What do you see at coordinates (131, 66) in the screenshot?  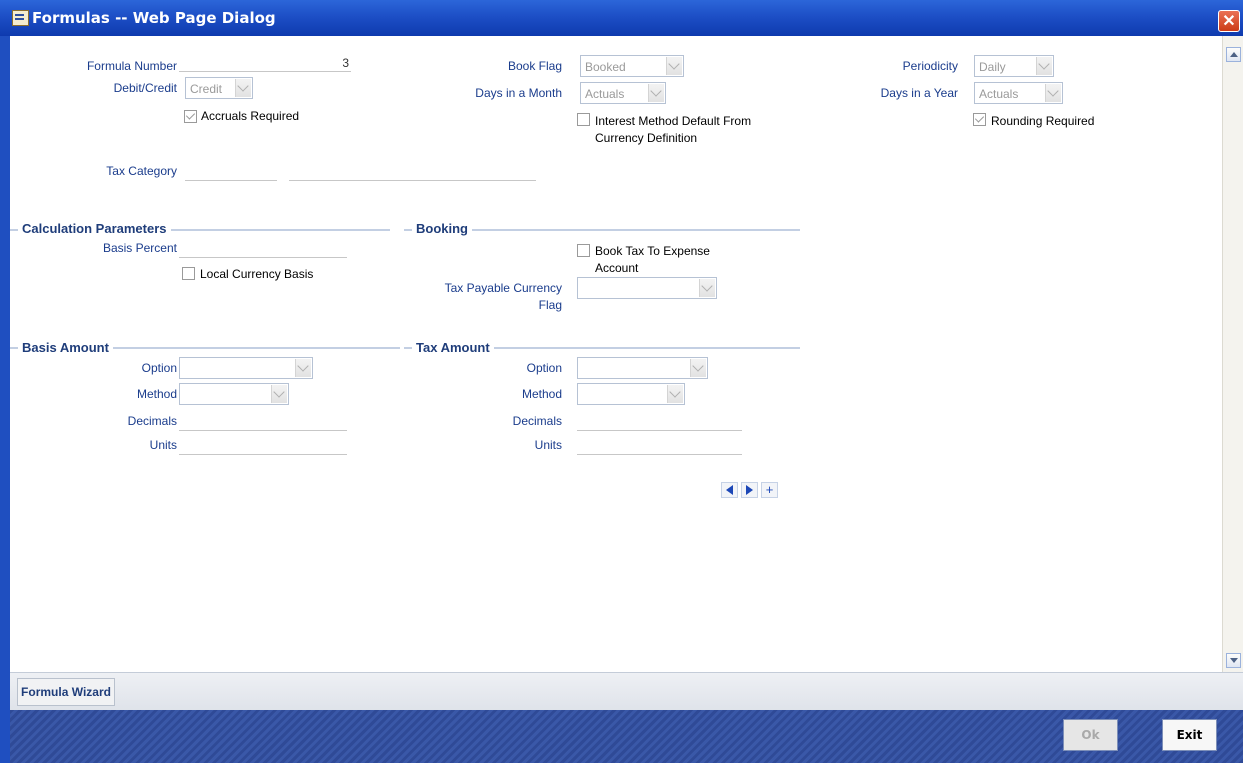 I see `formula-number-label: Formula Number` at bounding box center [131, 66].